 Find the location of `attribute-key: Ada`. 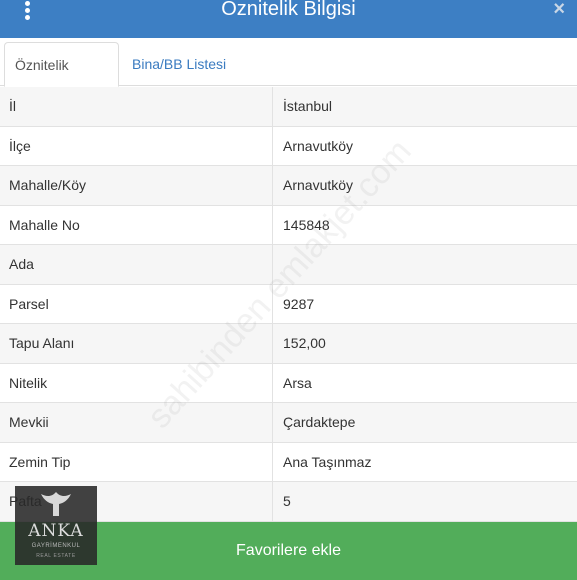

attribute-key: Ada is located at coordinates (21, 264).